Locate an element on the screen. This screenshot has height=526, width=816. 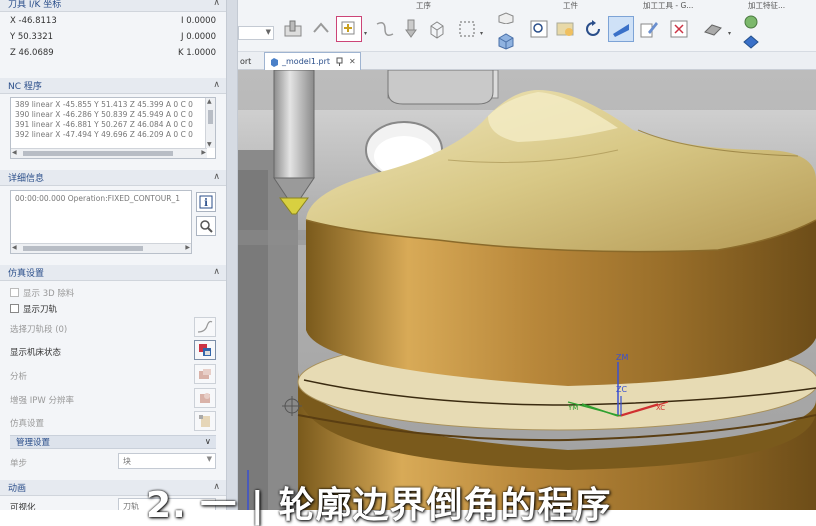
axis-label-ym: YM is located at coordinates (572, 408).